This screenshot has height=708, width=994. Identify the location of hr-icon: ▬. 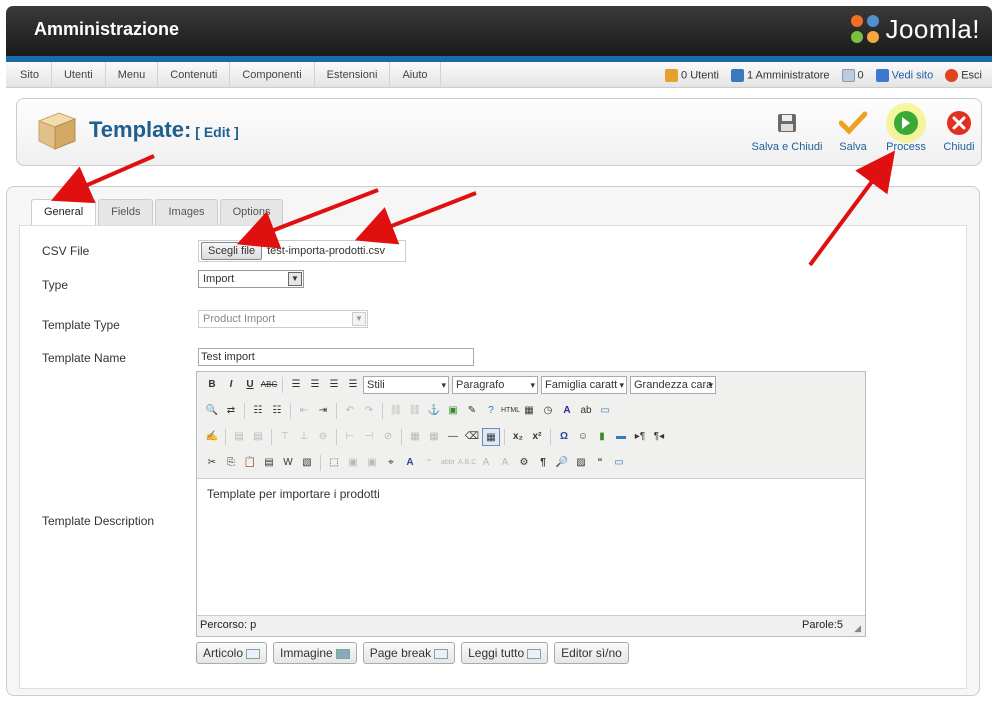
(621, 437).